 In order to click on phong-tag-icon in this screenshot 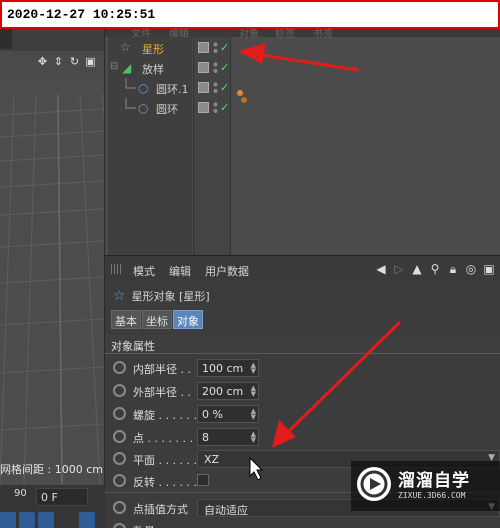, I will do `click(242, 97)`.